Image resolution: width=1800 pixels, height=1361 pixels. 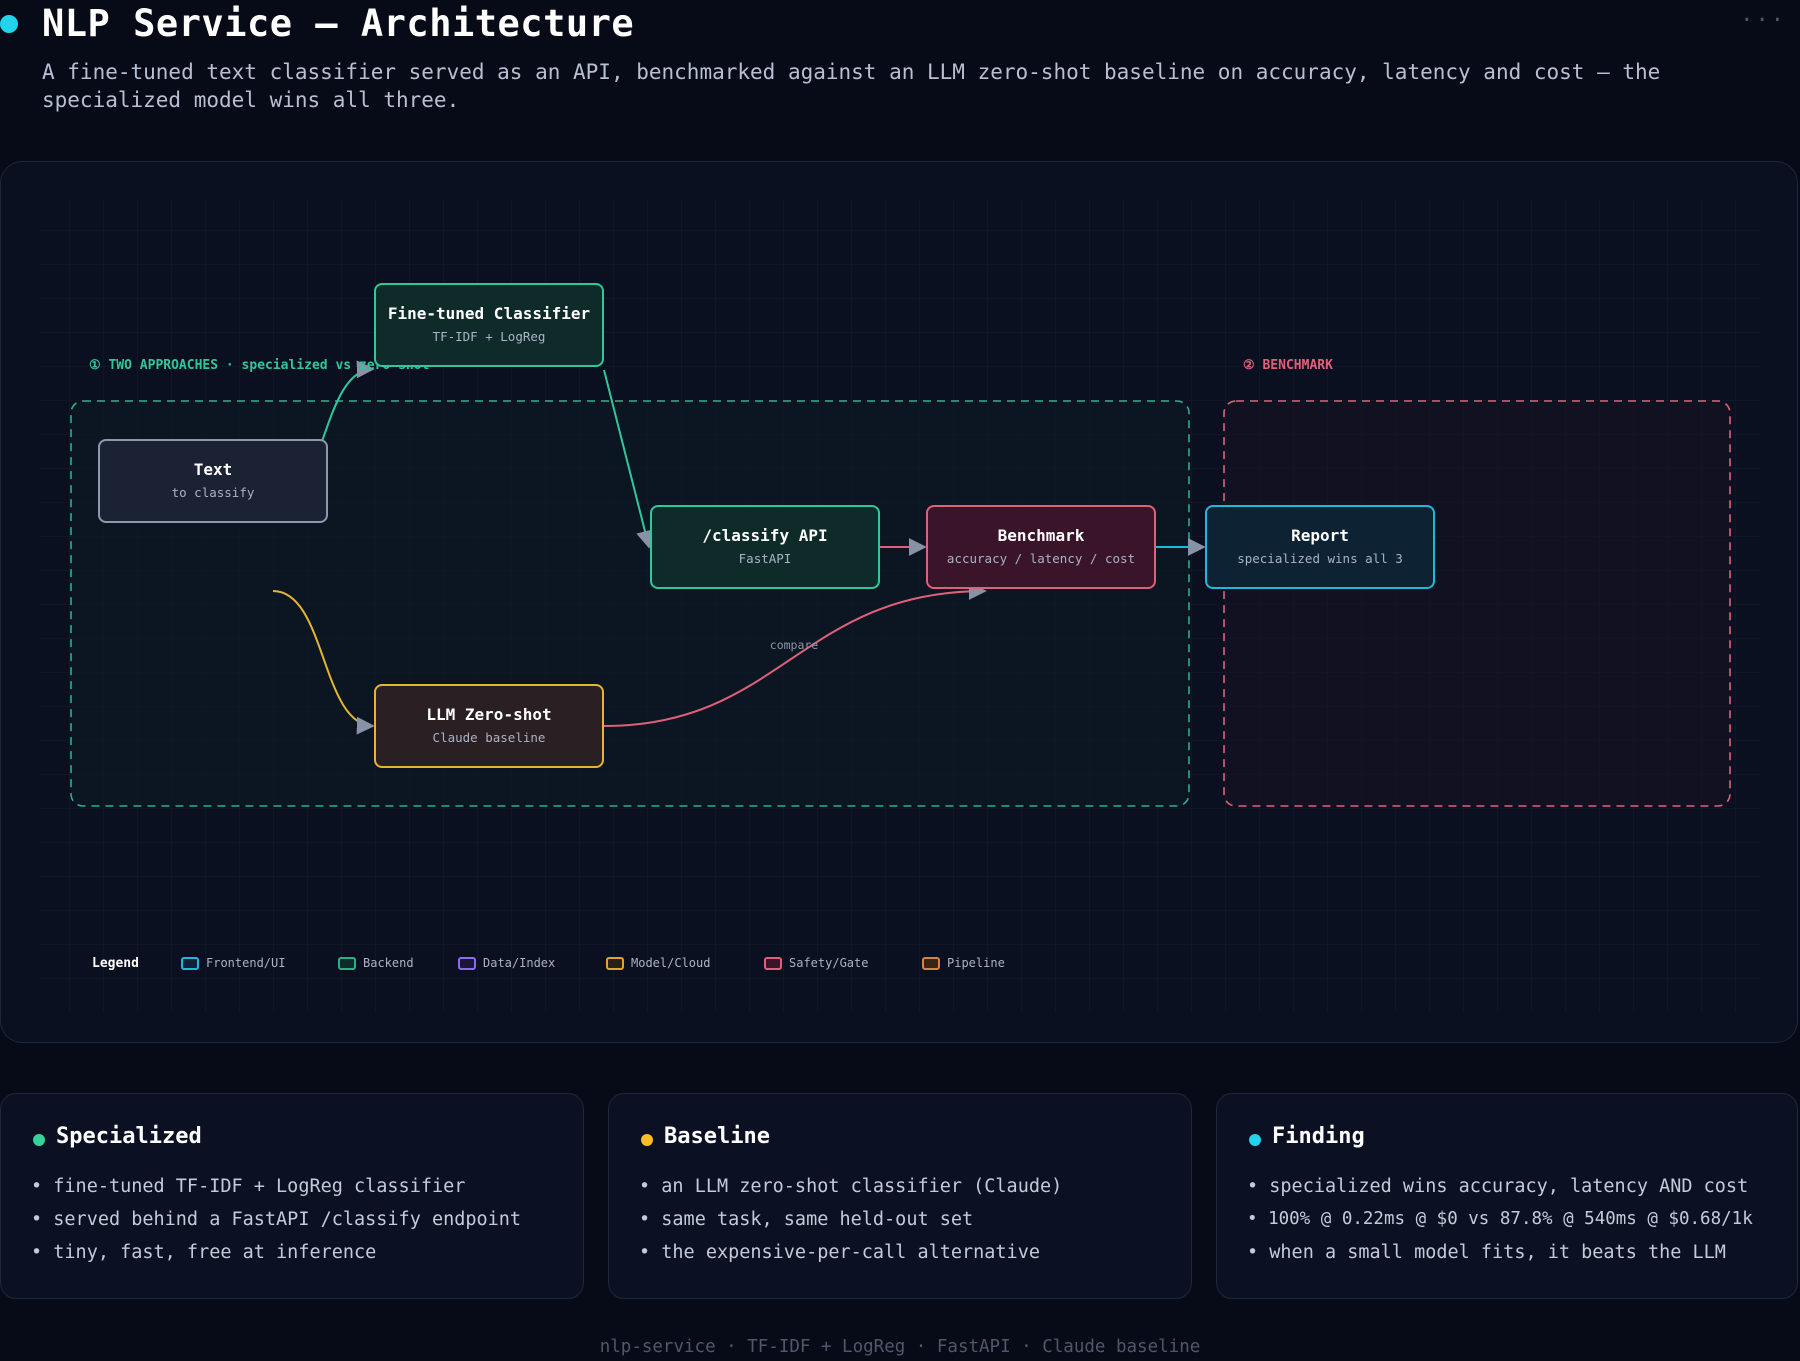 I want to click on card-title: Baseline, so click(x=717, y=1136).